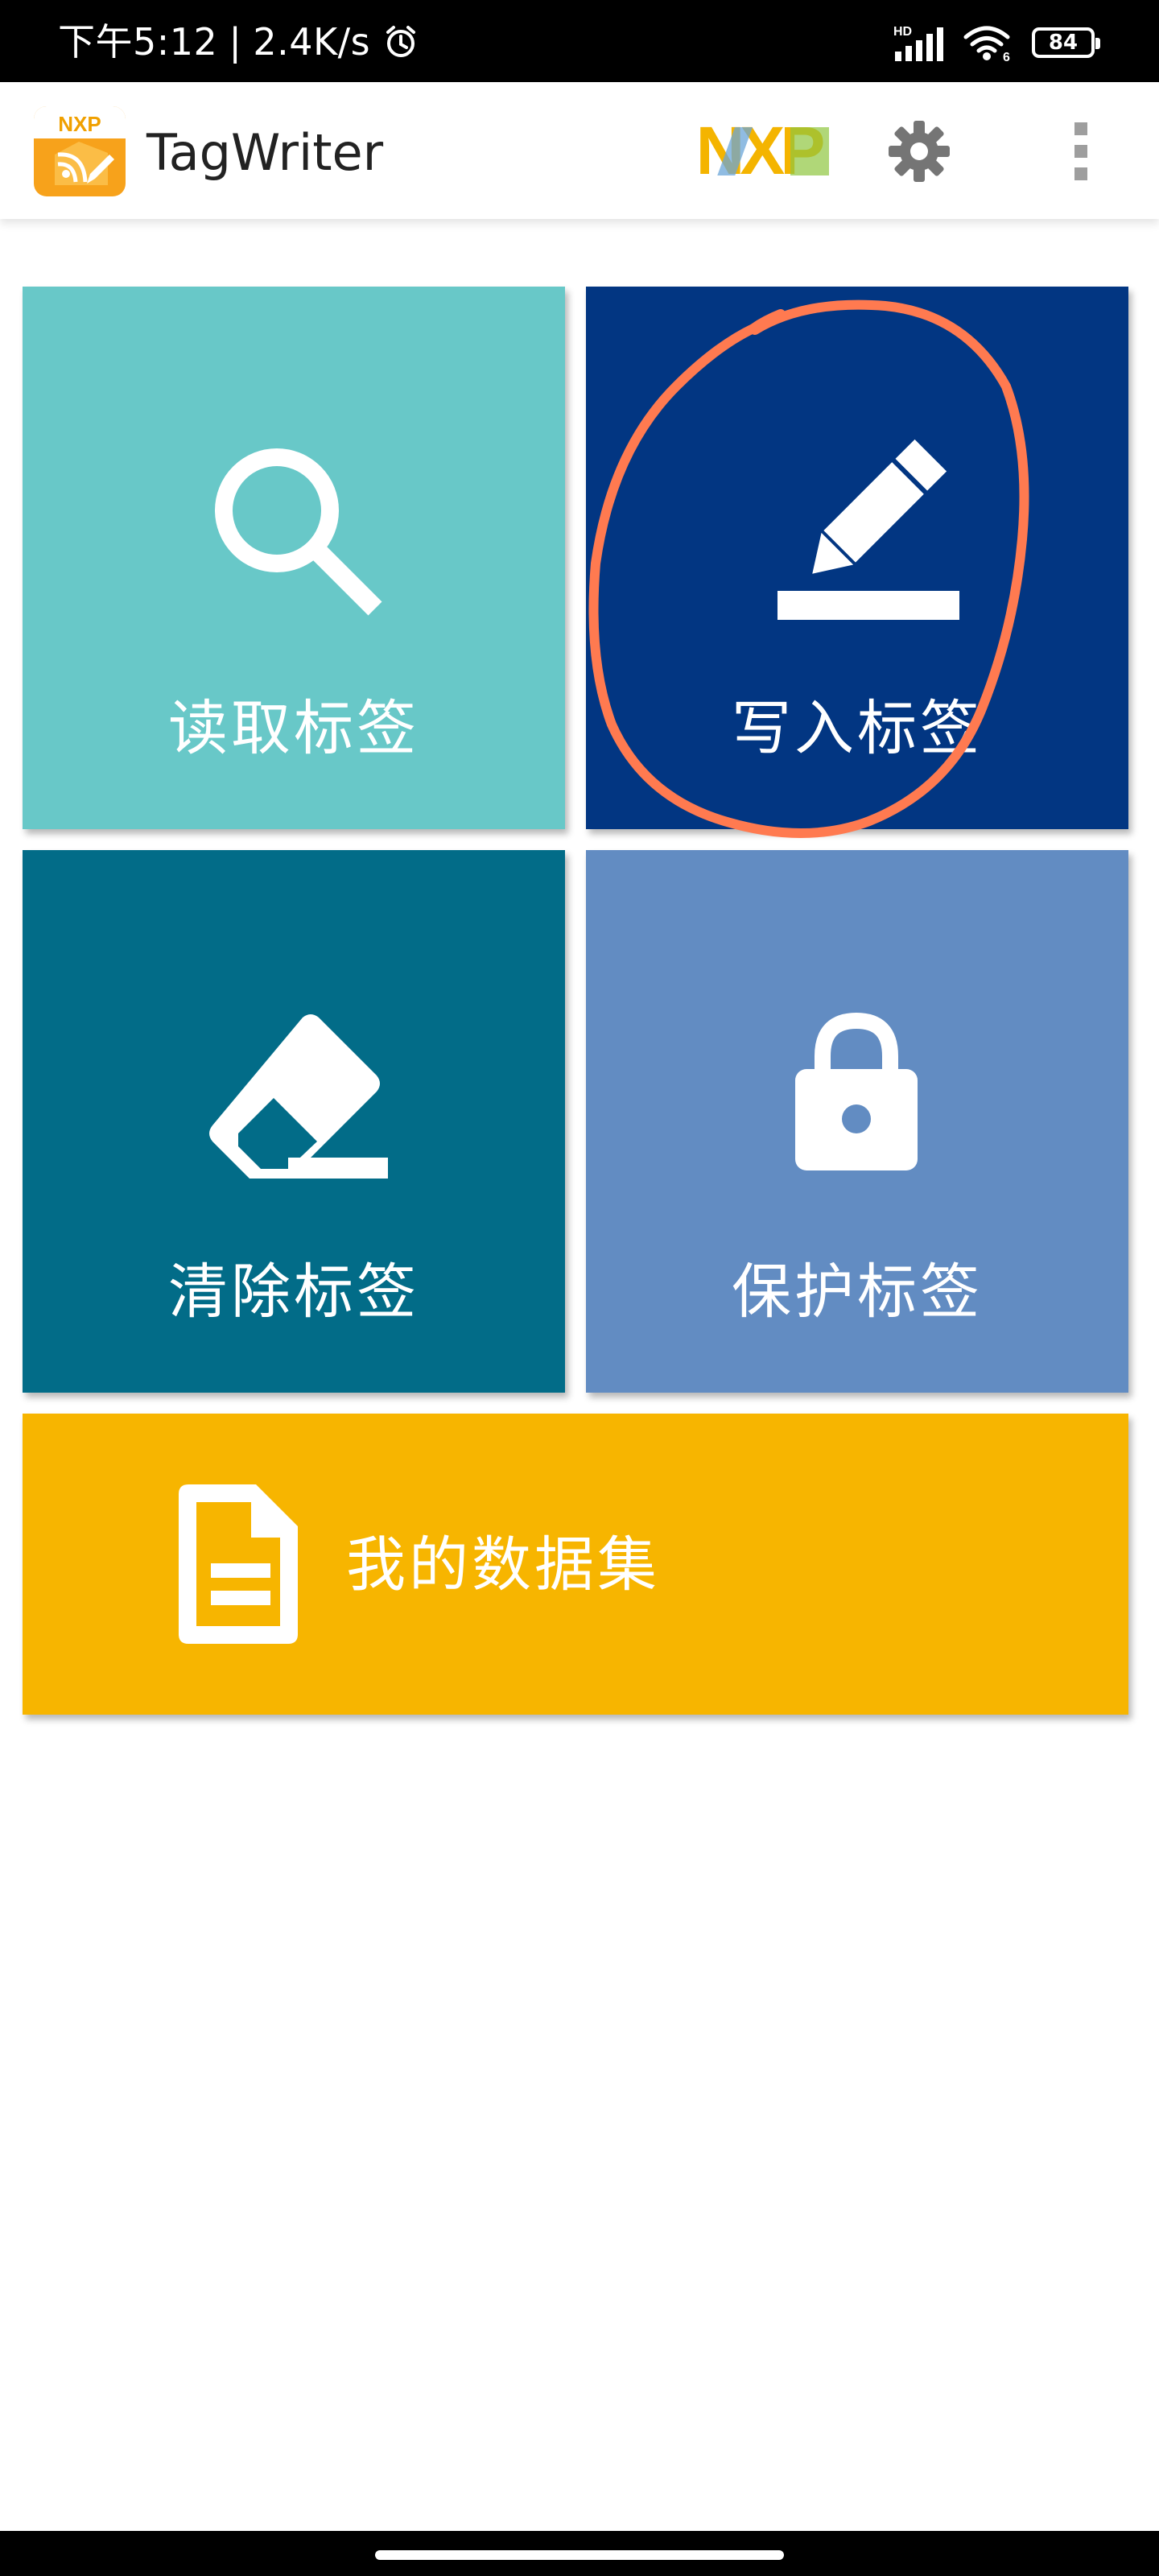 This screenshot has height=2576, width=1159. I want to click on svg-text: 6, so click(1006, 57).